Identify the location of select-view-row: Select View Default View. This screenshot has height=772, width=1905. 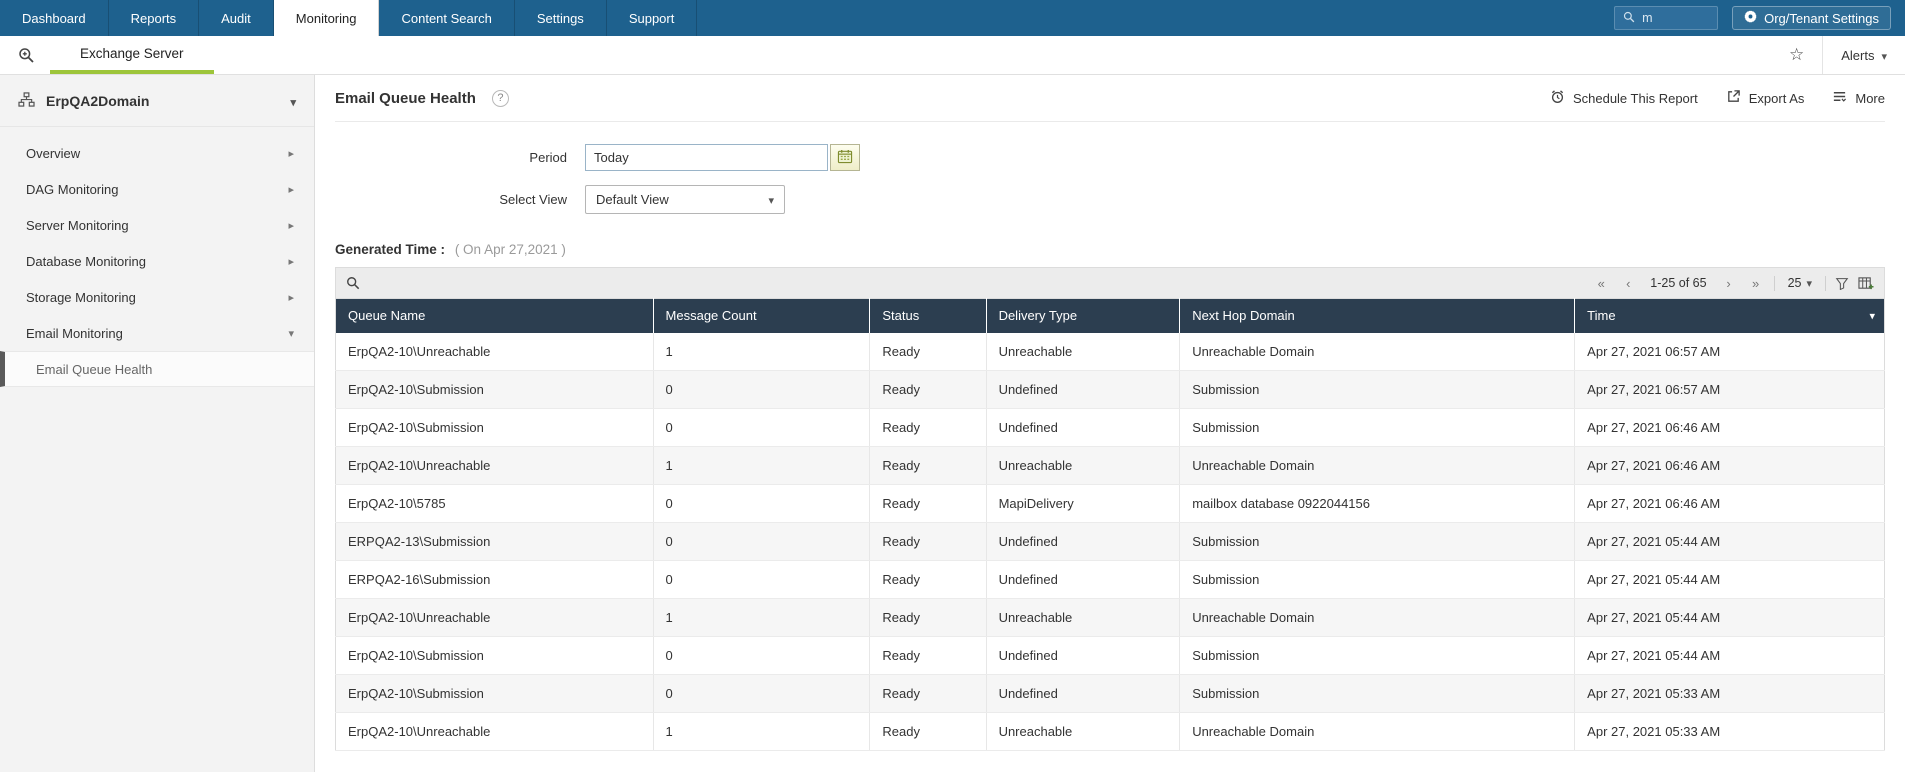
(1110, 199).